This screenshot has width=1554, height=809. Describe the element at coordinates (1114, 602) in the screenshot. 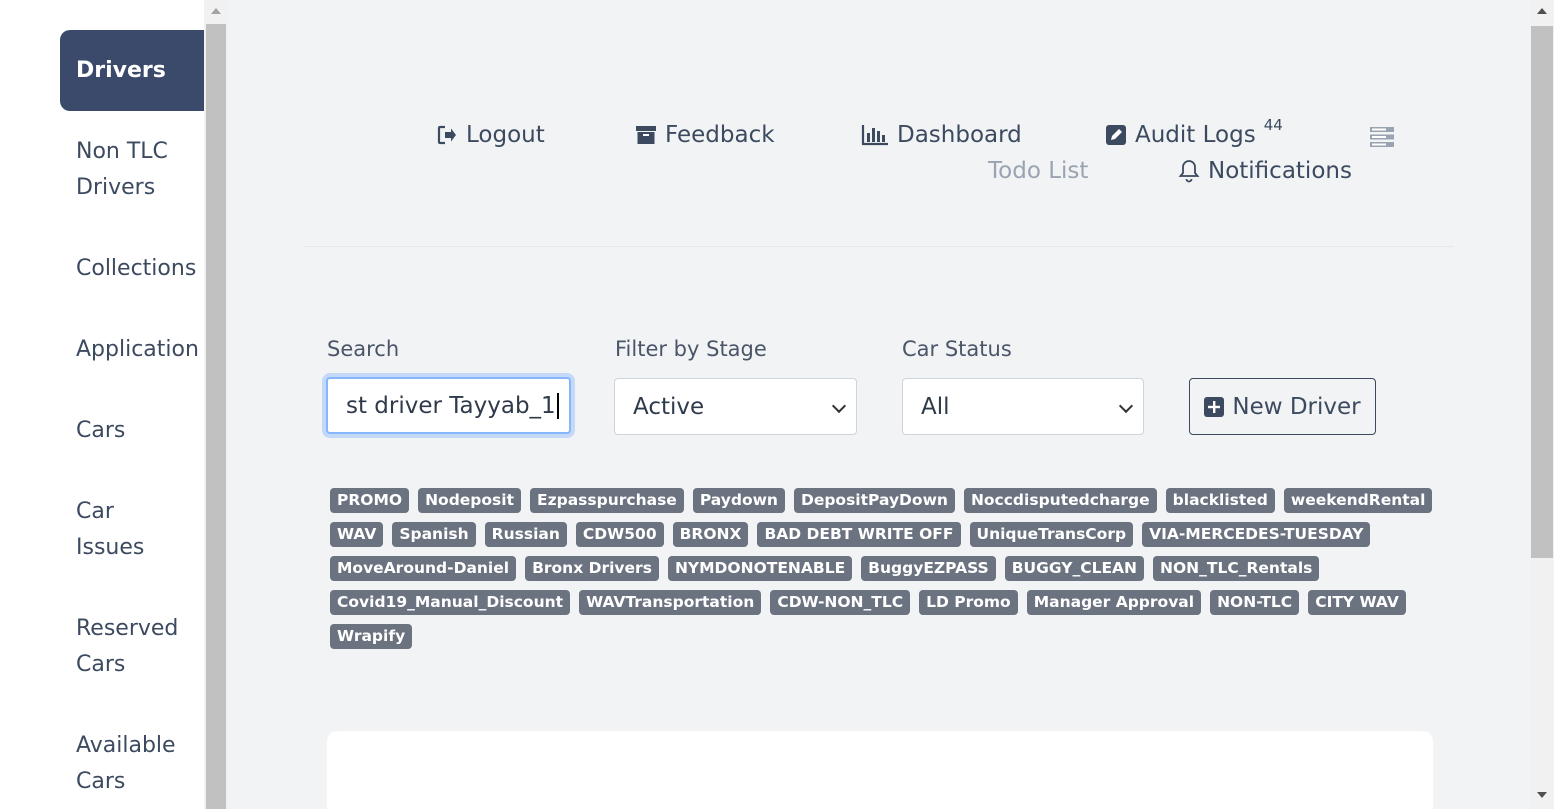

I see `tag-badge: Manager Approval` at that location.